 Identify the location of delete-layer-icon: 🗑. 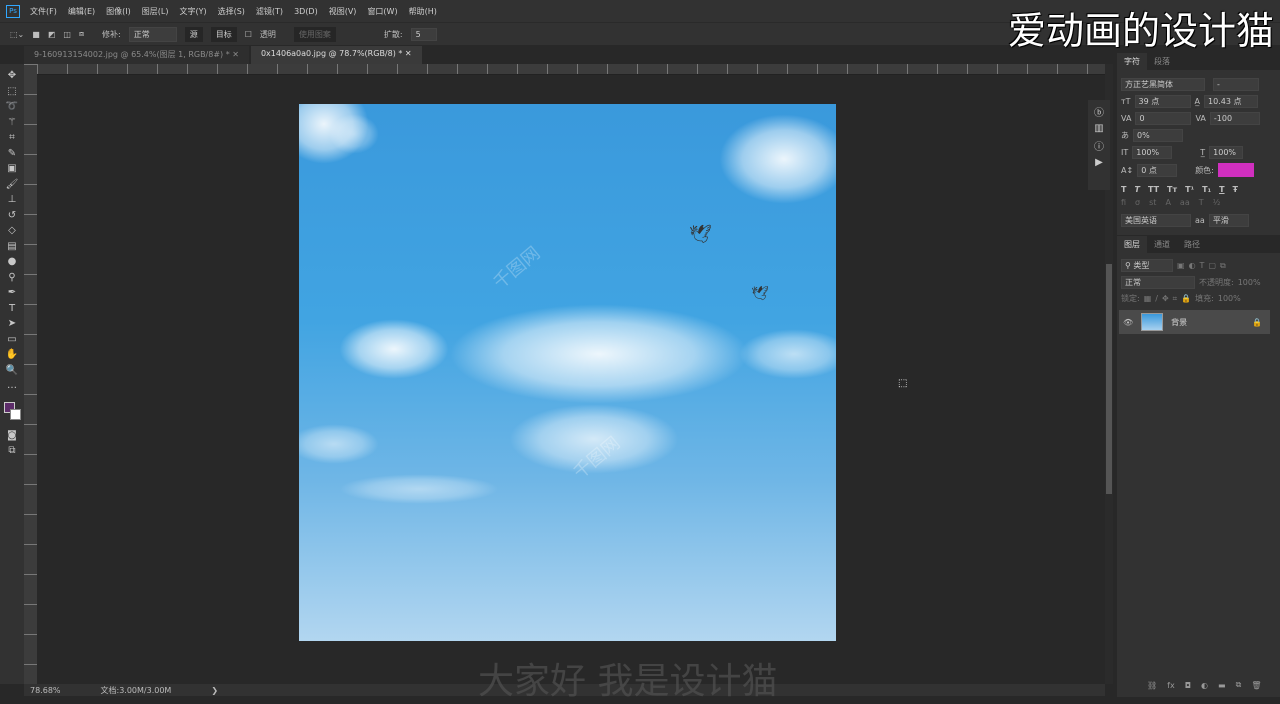
(1256, 685).